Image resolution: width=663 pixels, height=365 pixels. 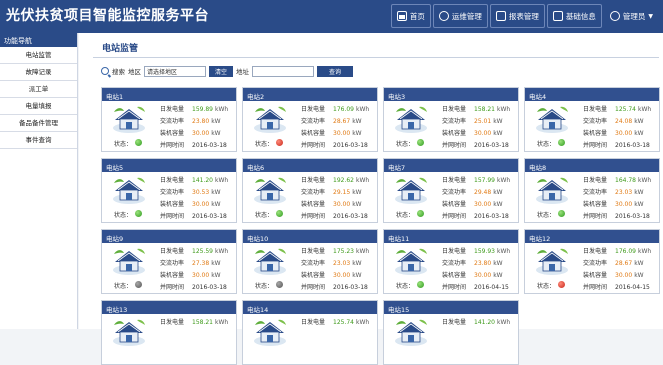 What do you see at coordinates (410, 16) in the screenshot?
I see `nav-home-button: 首页` at bounding box center [410, 16].